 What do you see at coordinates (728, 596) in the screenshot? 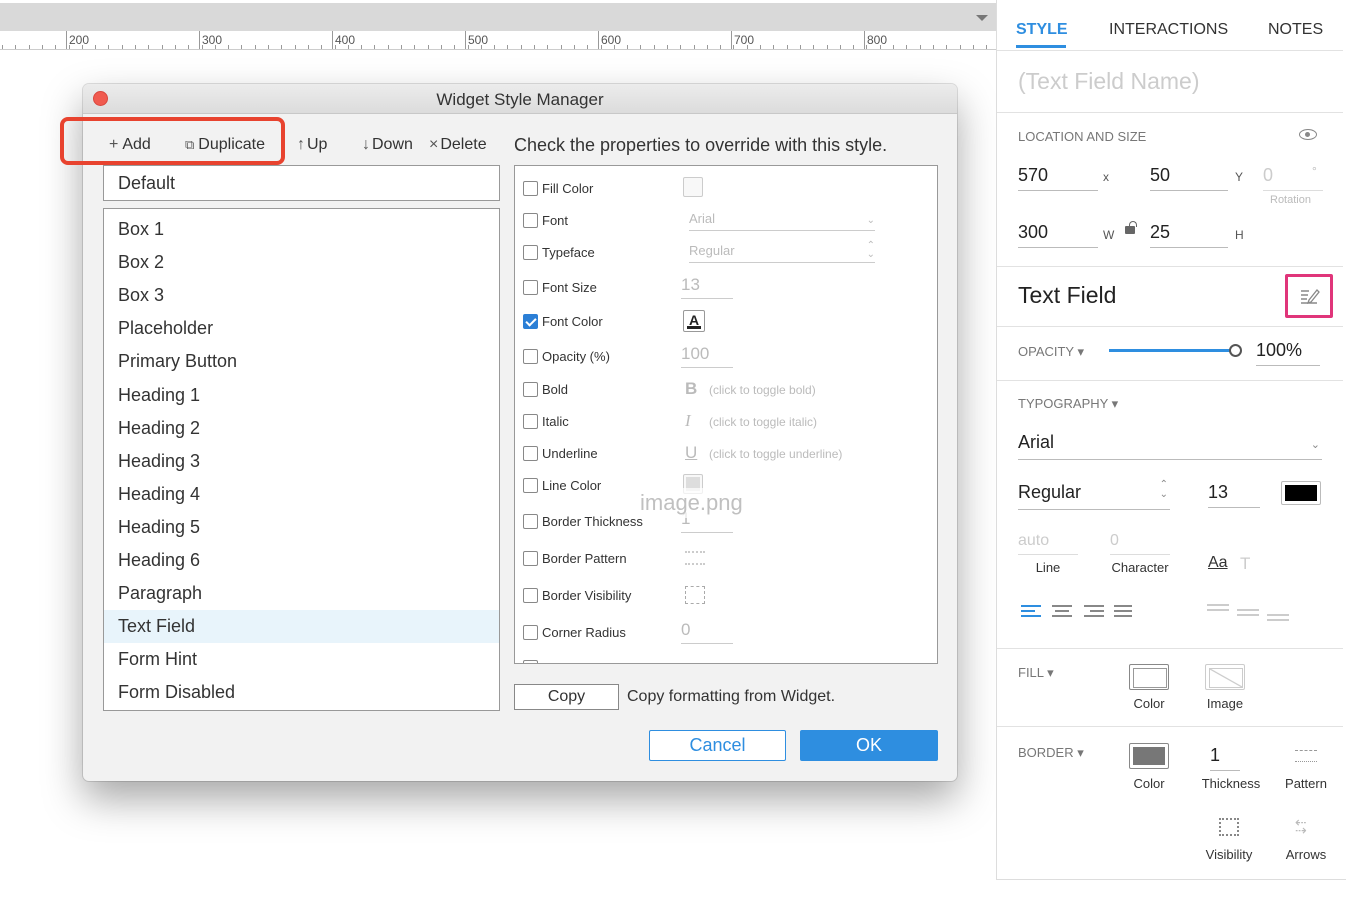
I see `prop-border-visibility-row: Border Visibility` at bounding box center [728, 596].